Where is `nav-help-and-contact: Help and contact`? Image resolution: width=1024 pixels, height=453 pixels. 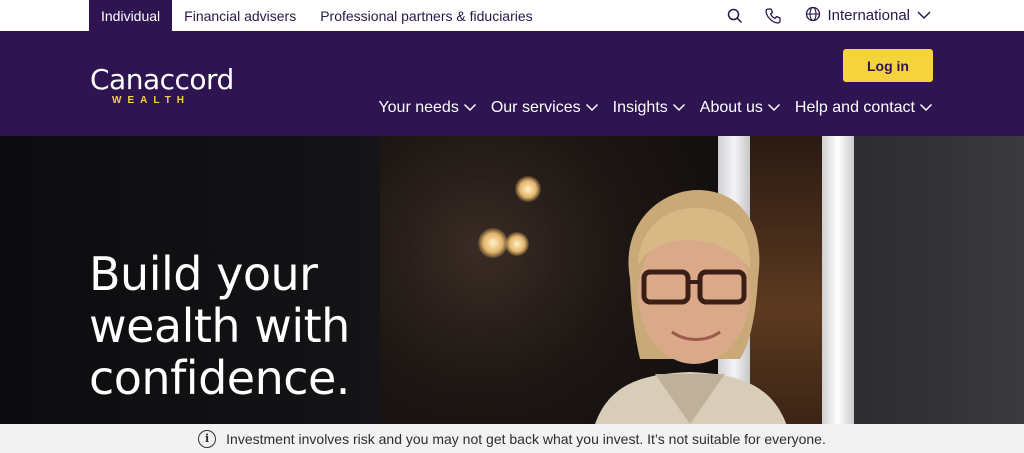
nav-help-and-contact: Help and contact is located at coordinates (864, 108).